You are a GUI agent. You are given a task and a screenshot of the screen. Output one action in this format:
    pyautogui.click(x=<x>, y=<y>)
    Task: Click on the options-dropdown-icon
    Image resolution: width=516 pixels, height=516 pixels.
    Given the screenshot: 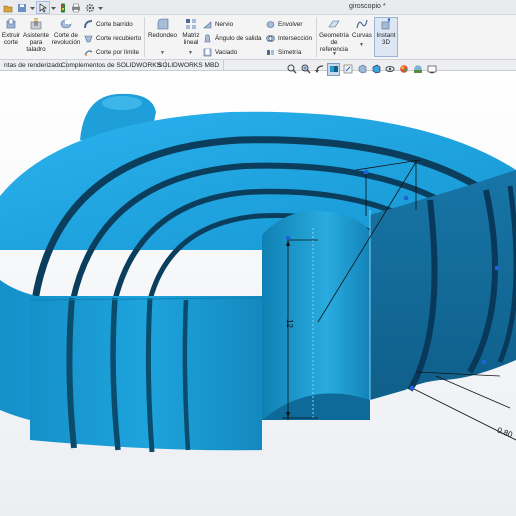 What is the action you would take?
    pyautogui.click(x=100, y=7)
    